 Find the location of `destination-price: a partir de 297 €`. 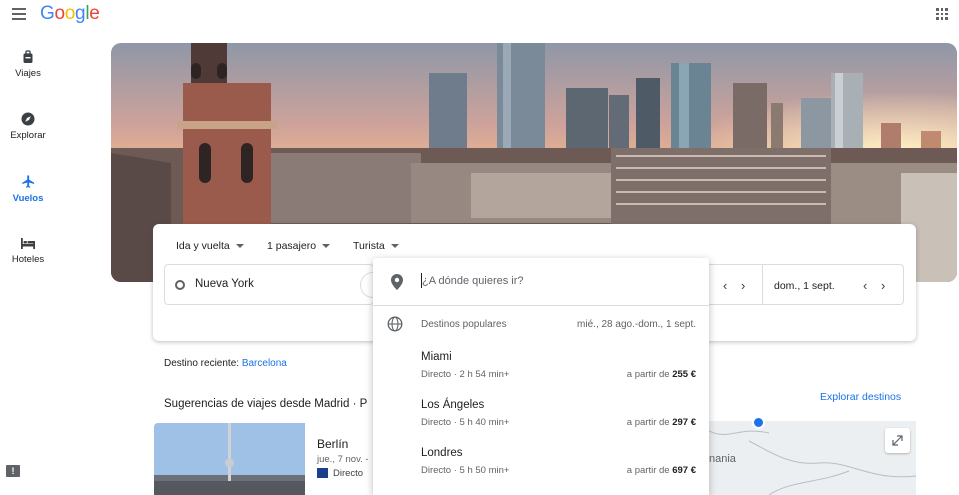

destination-price: a partir de 297 € is located at coordinates (661, 422).